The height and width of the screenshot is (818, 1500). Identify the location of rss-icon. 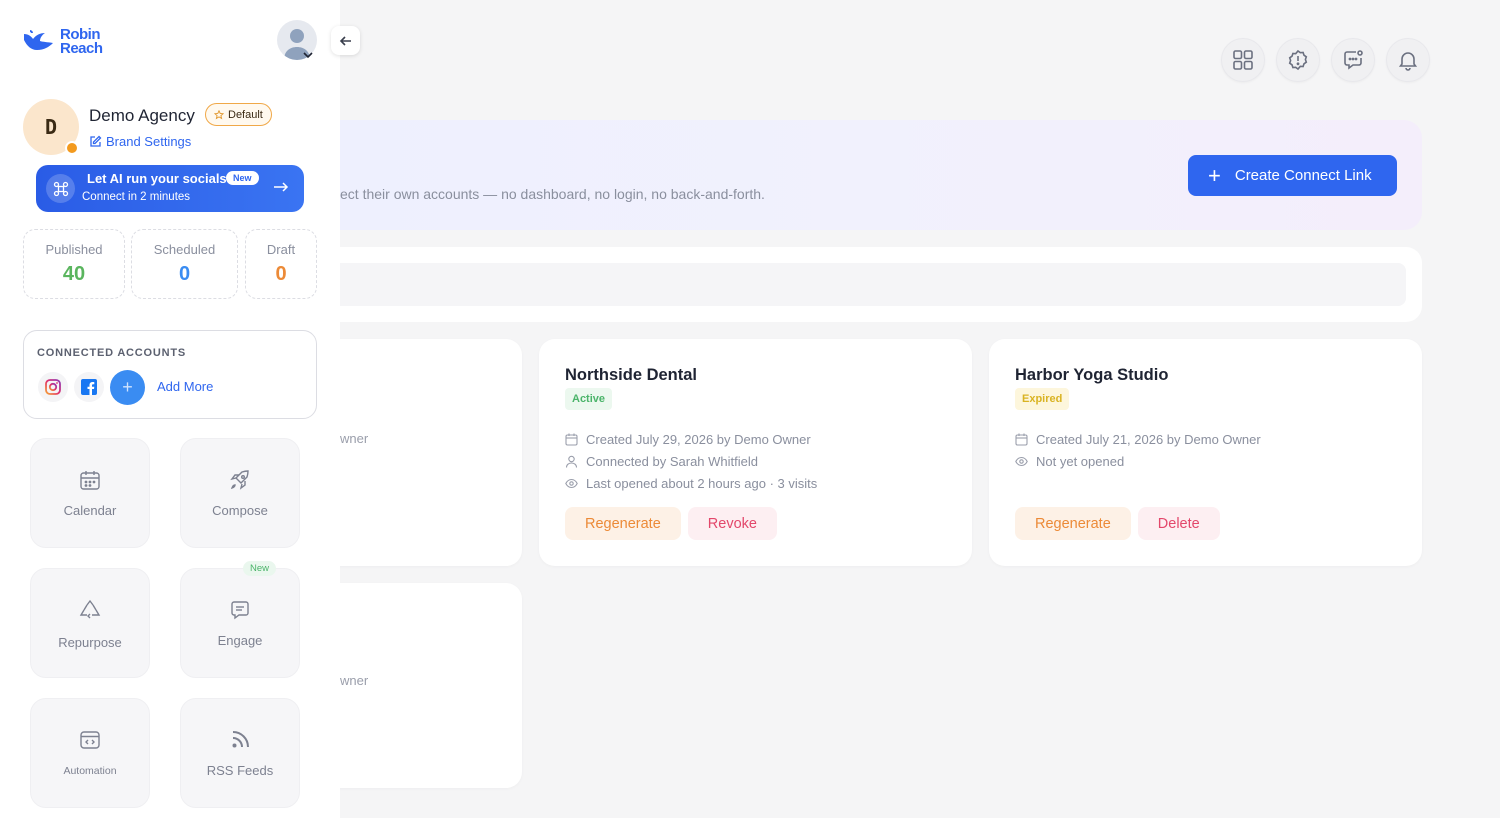
(240, 739).